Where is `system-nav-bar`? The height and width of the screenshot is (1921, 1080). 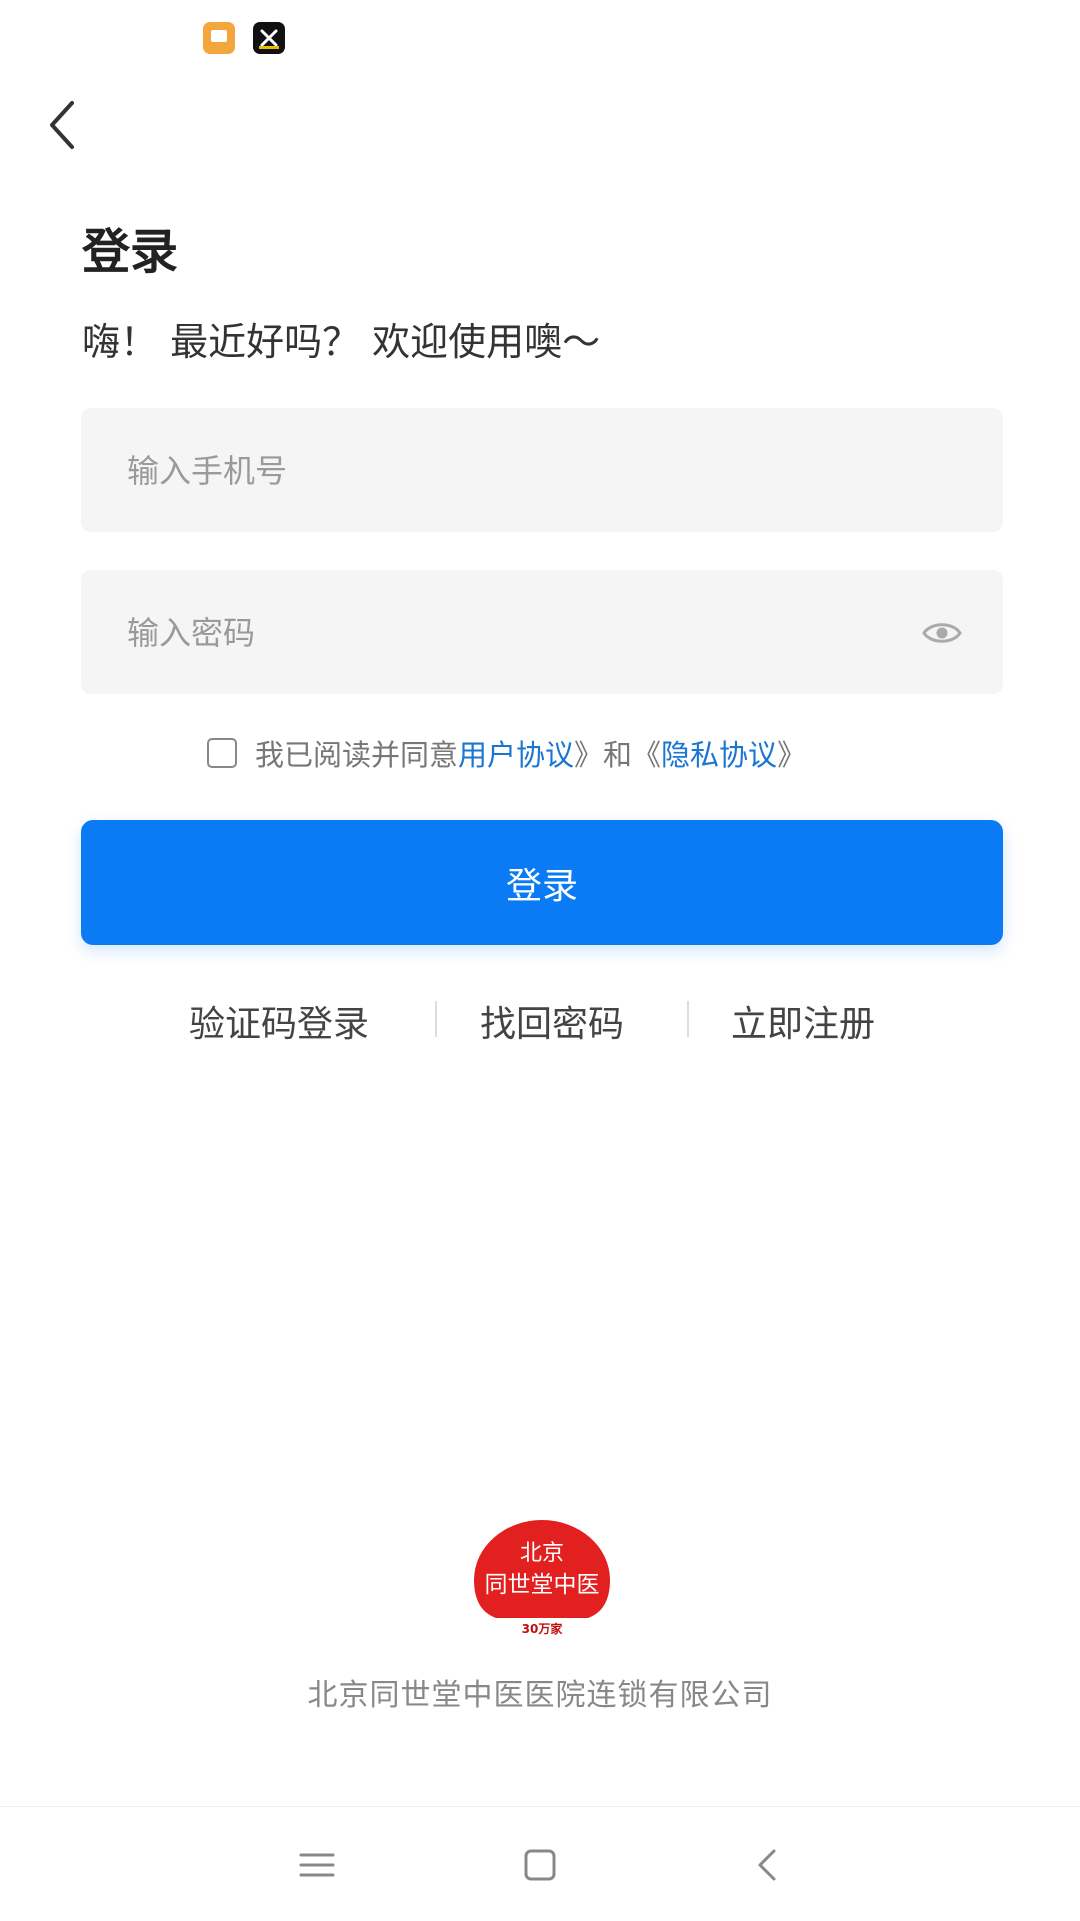
system-nav-bar is located at coordinates (540, 1863).